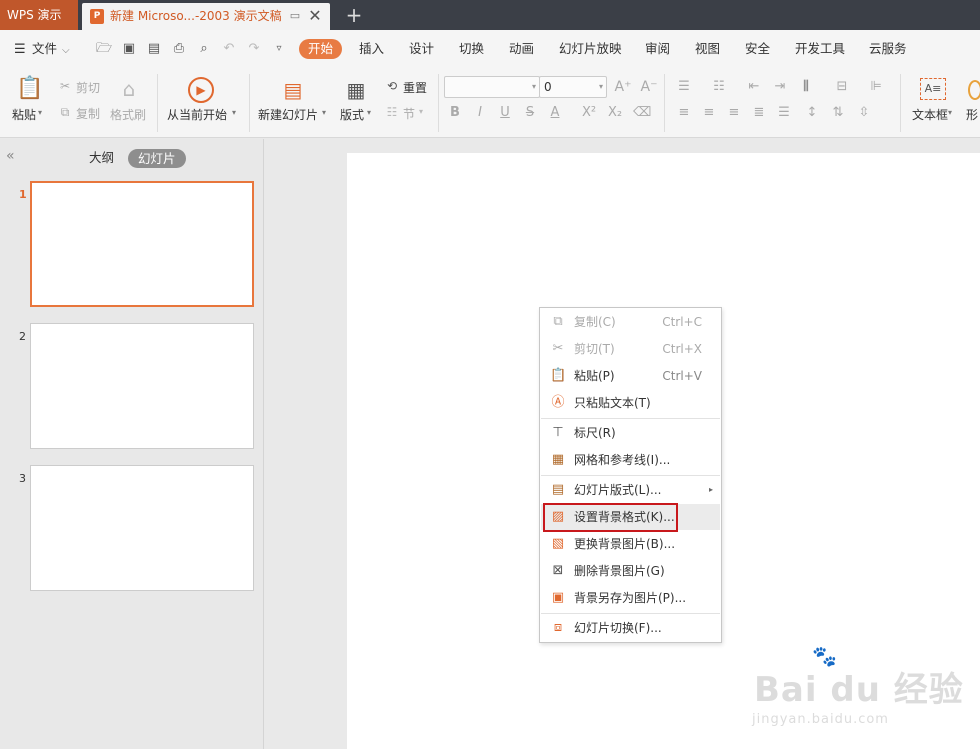  I want to click on format-painter-button: 格式刷, so click(128, 114).